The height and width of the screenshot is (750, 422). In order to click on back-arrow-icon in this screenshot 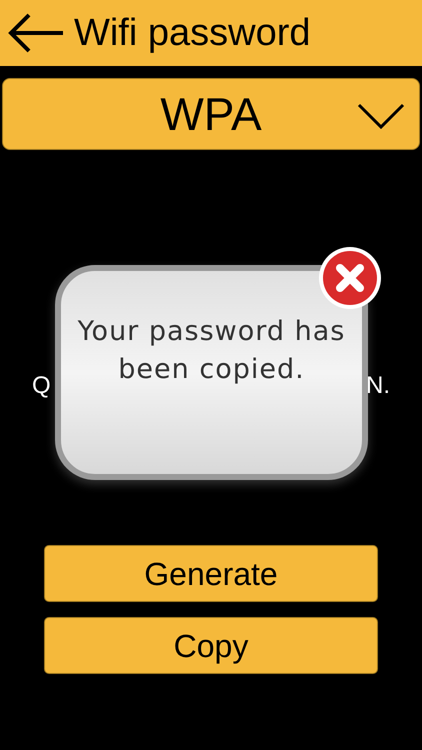, I will do `click(36, 33)`.